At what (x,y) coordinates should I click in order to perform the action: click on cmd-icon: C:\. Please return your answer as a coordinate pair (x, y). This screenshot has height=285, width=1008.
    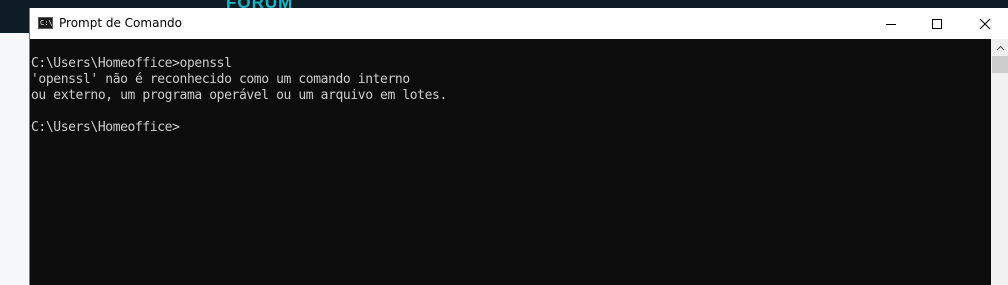
    Looking at the image, I should click on (45, 23).